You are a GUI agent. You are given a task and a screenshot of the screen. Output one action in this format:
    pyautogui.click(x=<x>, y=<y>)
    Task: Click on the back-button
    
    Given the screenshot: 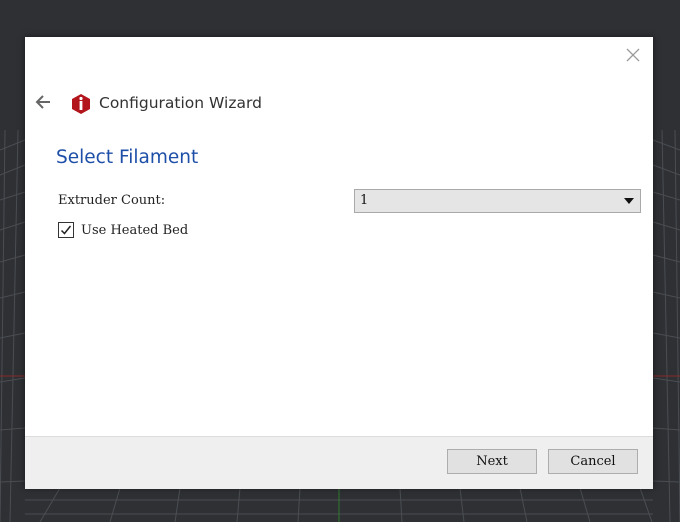 What is the action you would take?
    pyautogui.click(x=43, y=102)
    